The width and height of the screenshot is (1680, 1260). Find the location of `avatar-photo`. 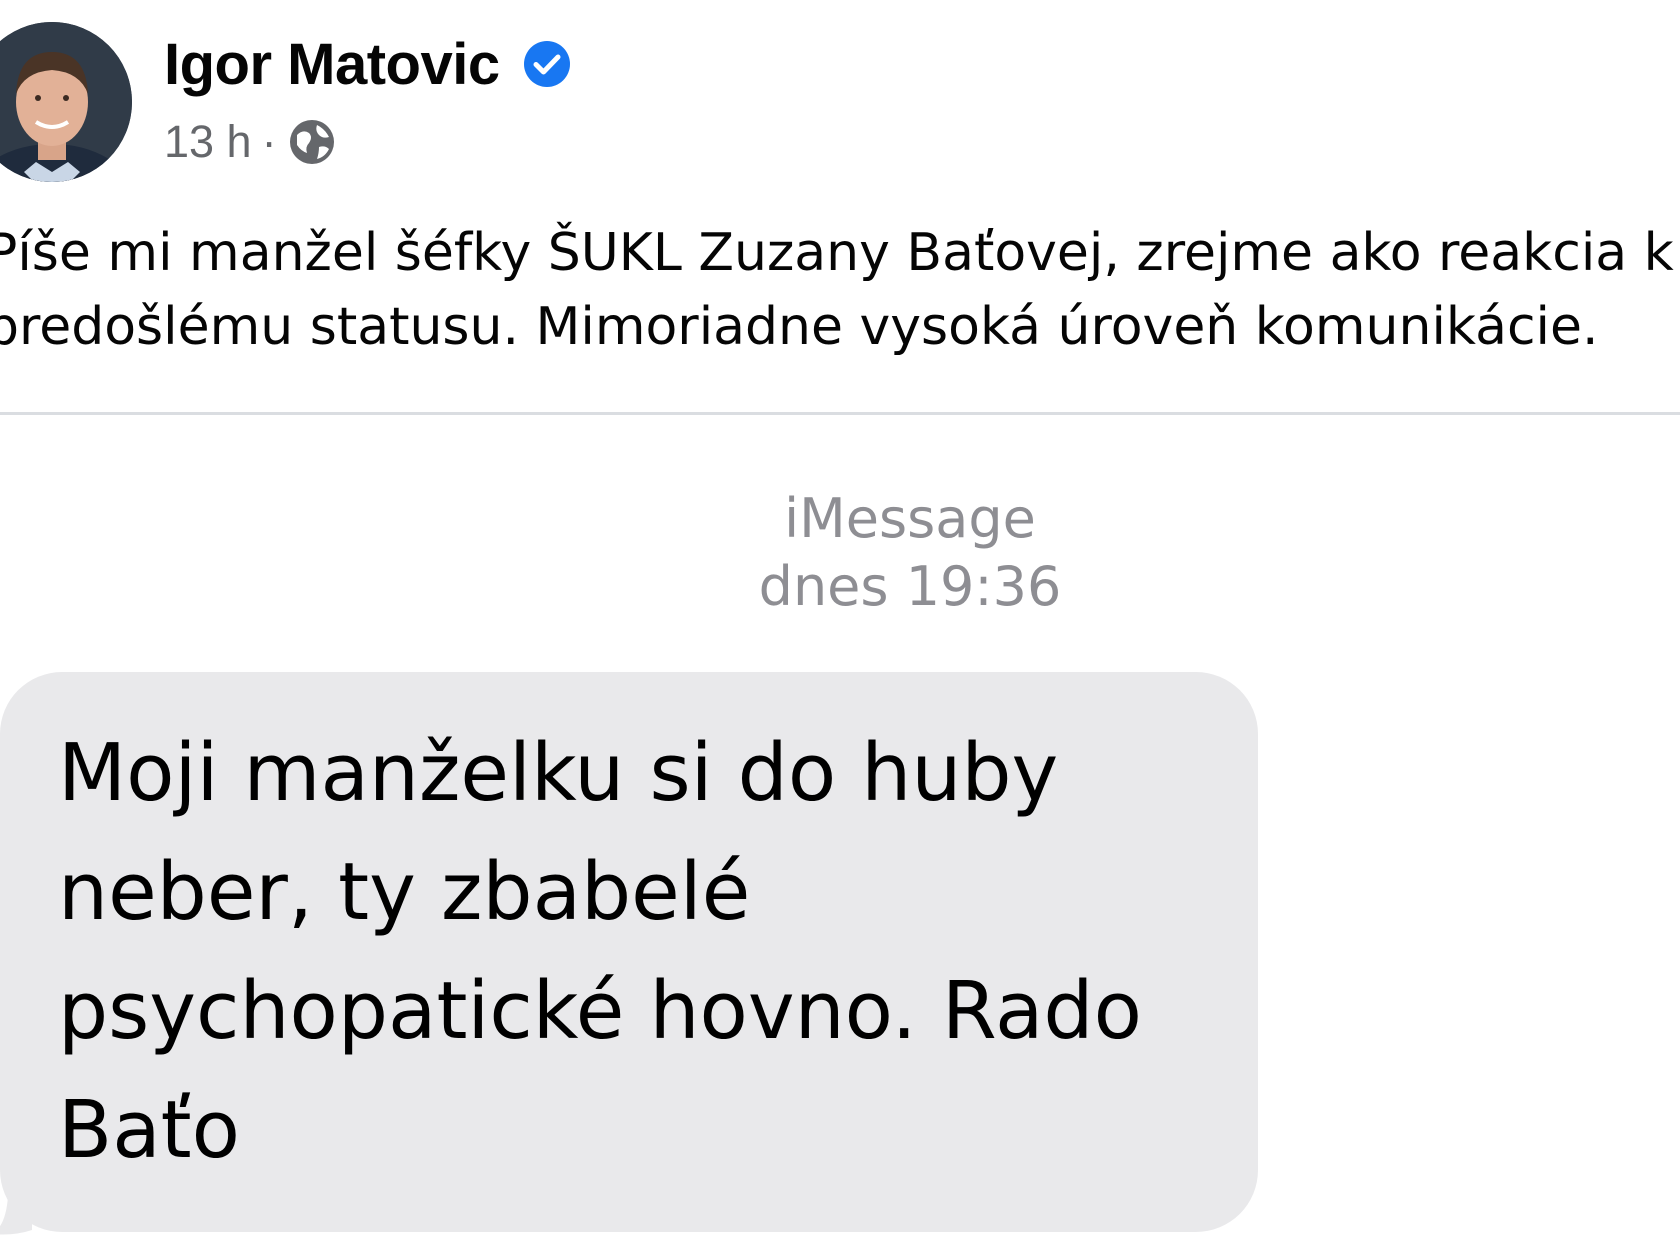

avatar-photo is located at coordinates (66, 102).